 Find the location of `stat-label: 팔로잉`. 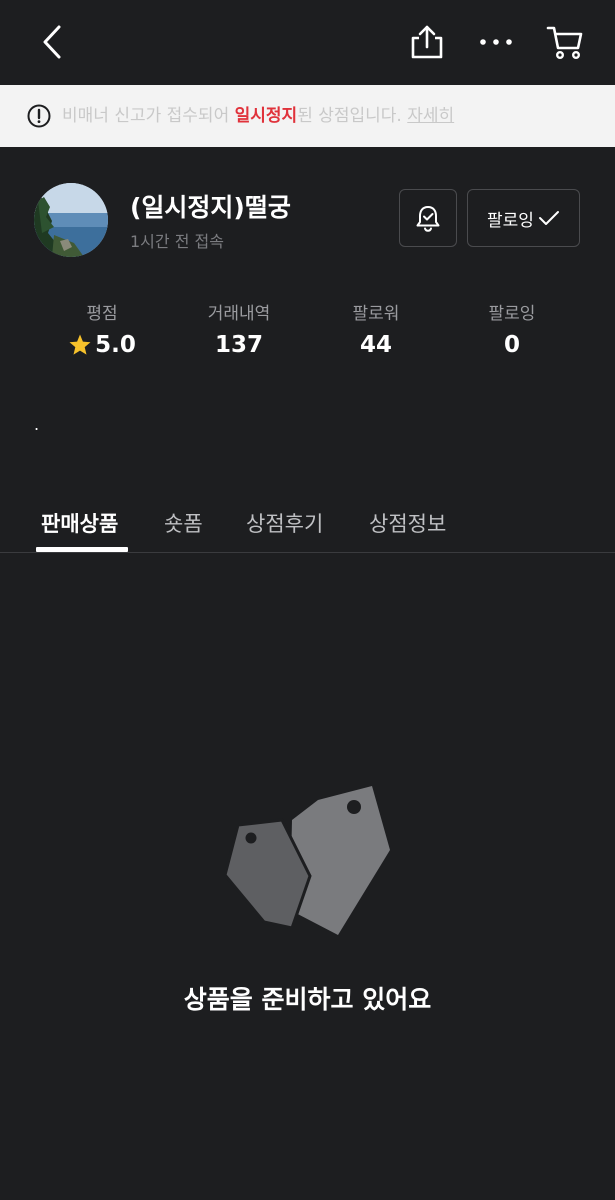

stat-label: 팔로잉 is located at coordinates (512, 314).